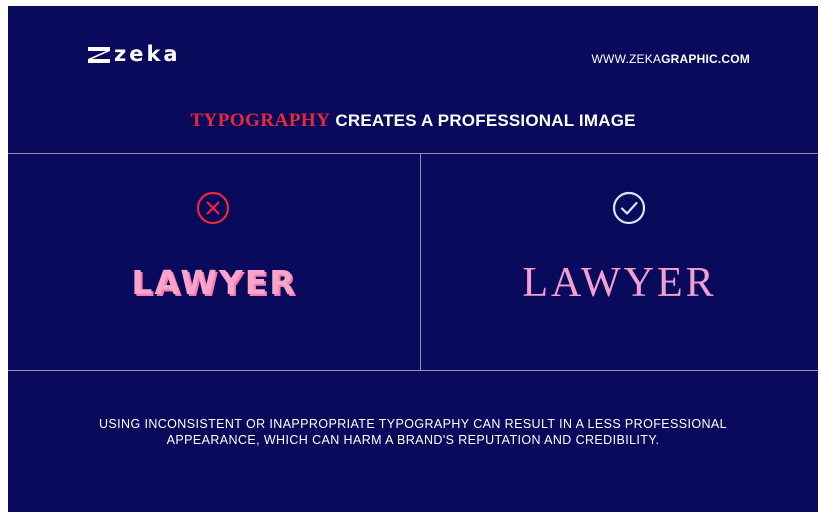 Image resolution: width=821 pixels, height=512 pixels. Describe the element at coordinates (99, 54) in the screenshot. I see `logo-mark-icon` at that location.